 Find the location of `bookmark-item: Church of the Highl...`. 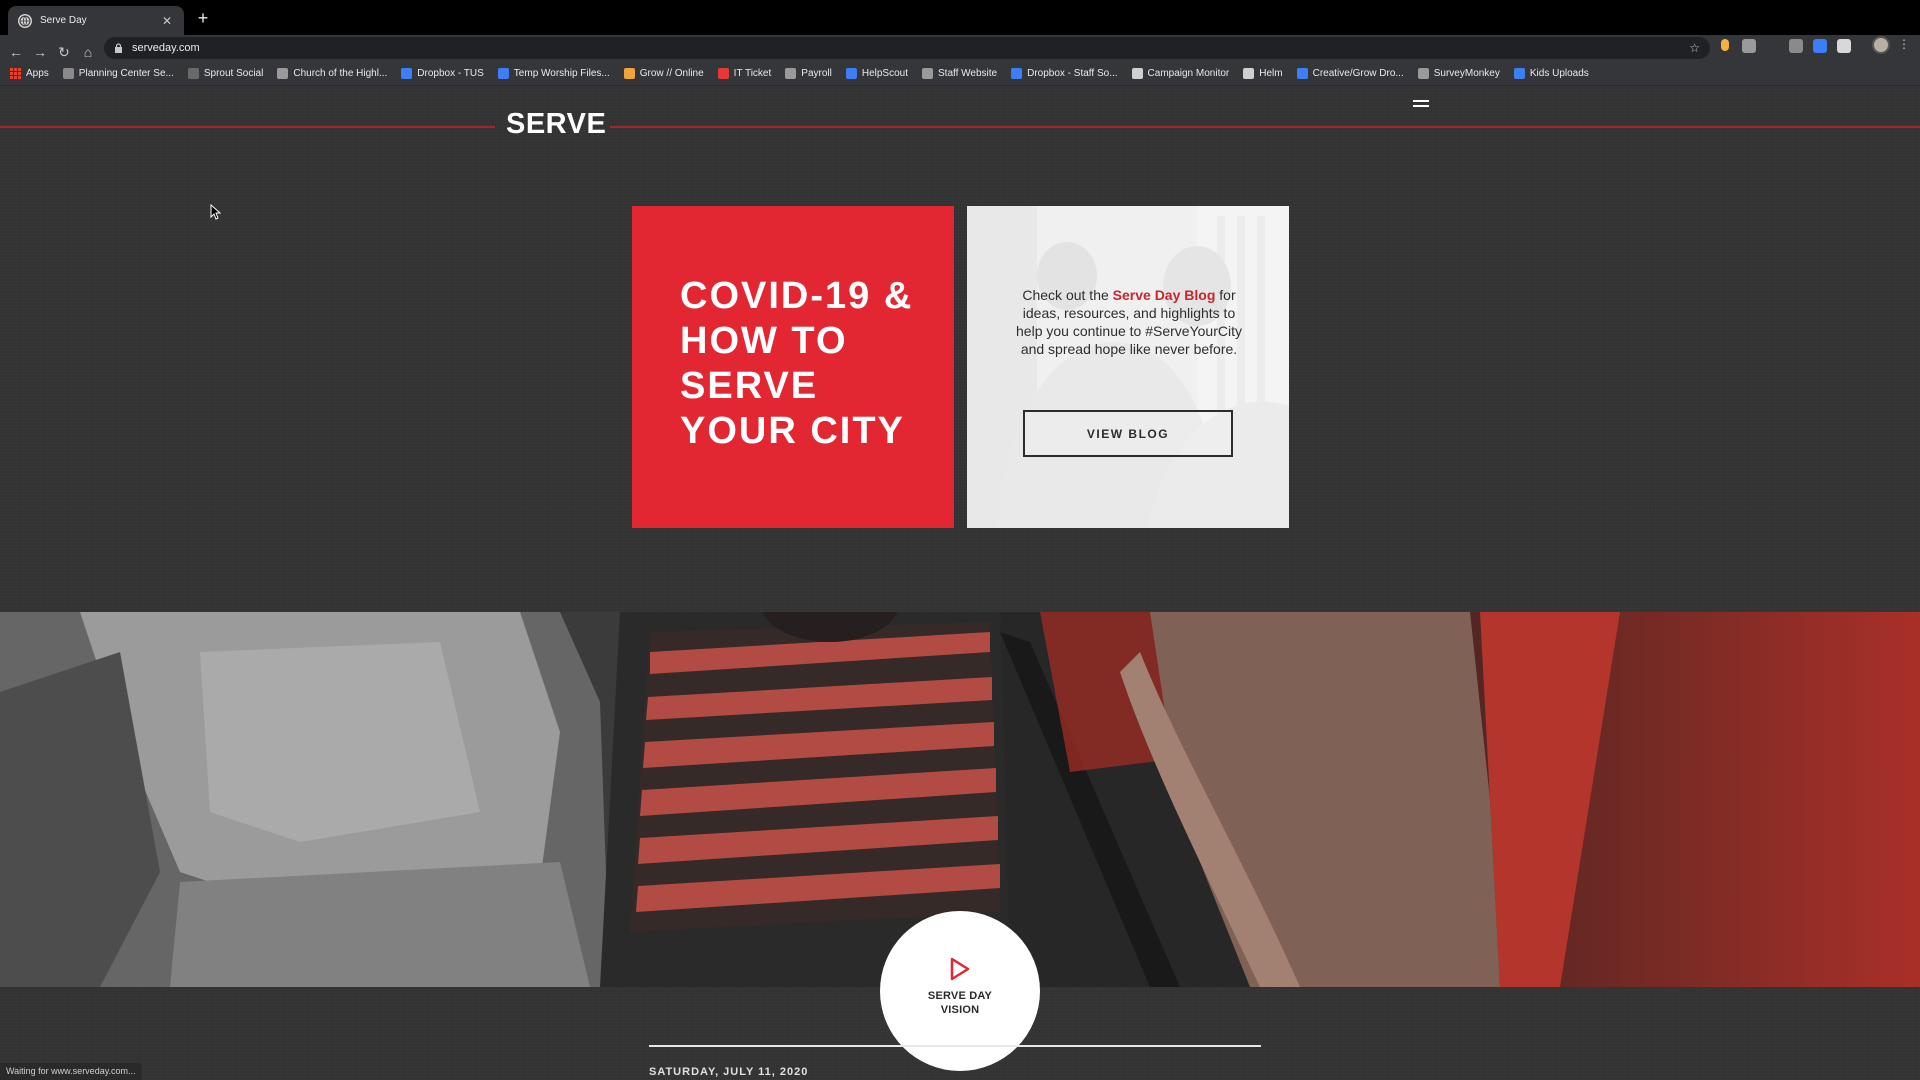

bookmark-item: Church of the Highl... is located at coordinates (332, 73).